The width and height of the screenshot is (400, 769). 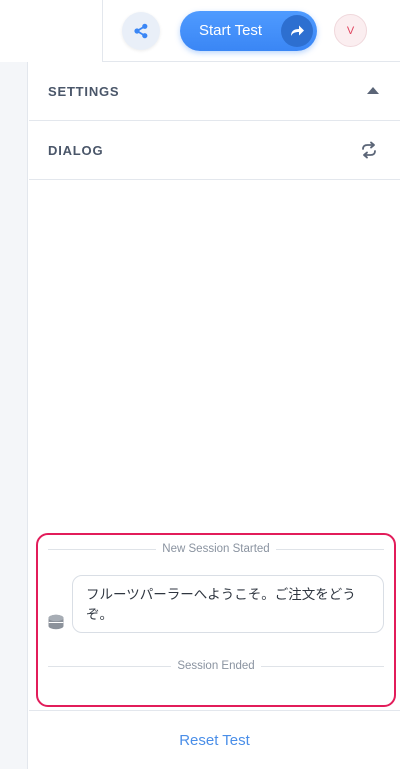 I want to click on top-toolbar: Start Test V, so click(x=200, y=31).